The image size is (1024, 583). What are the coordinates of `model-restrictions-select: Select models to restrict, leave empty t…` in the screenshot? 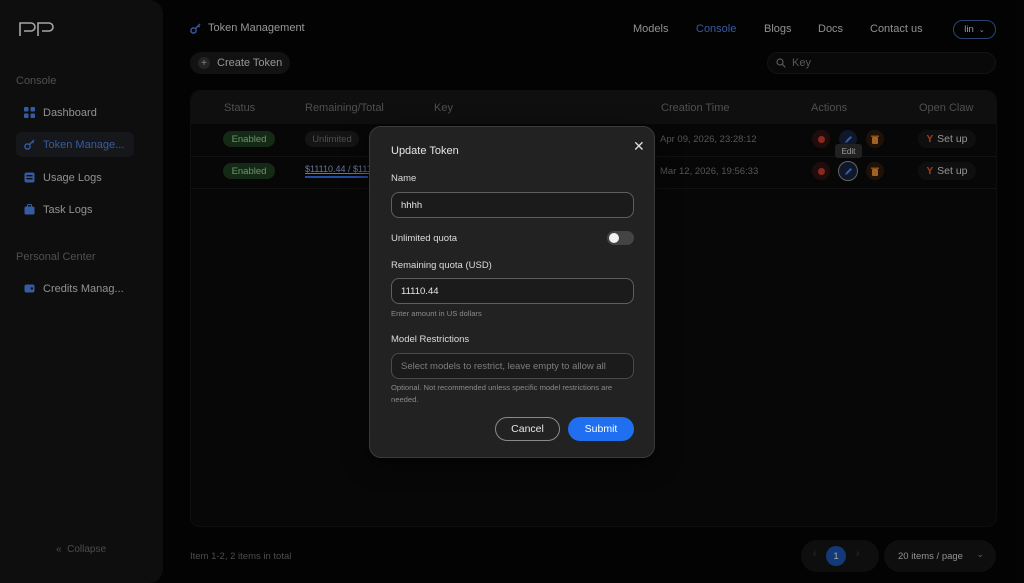 It's located at (512, 366).